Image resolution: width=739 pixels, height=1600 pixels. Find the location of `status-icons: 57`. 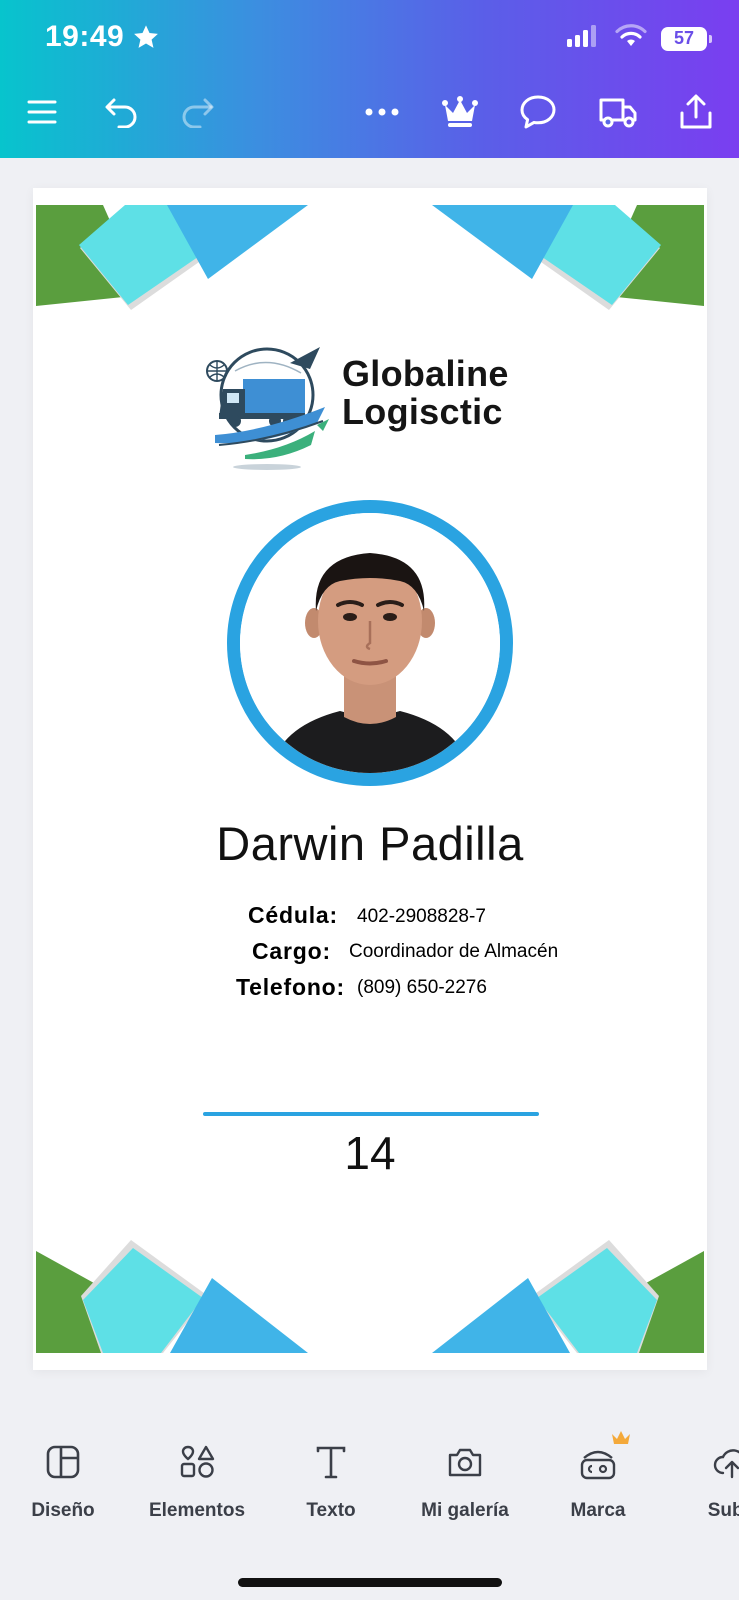

status-icons: 57 is located at coordinates (639, 38).